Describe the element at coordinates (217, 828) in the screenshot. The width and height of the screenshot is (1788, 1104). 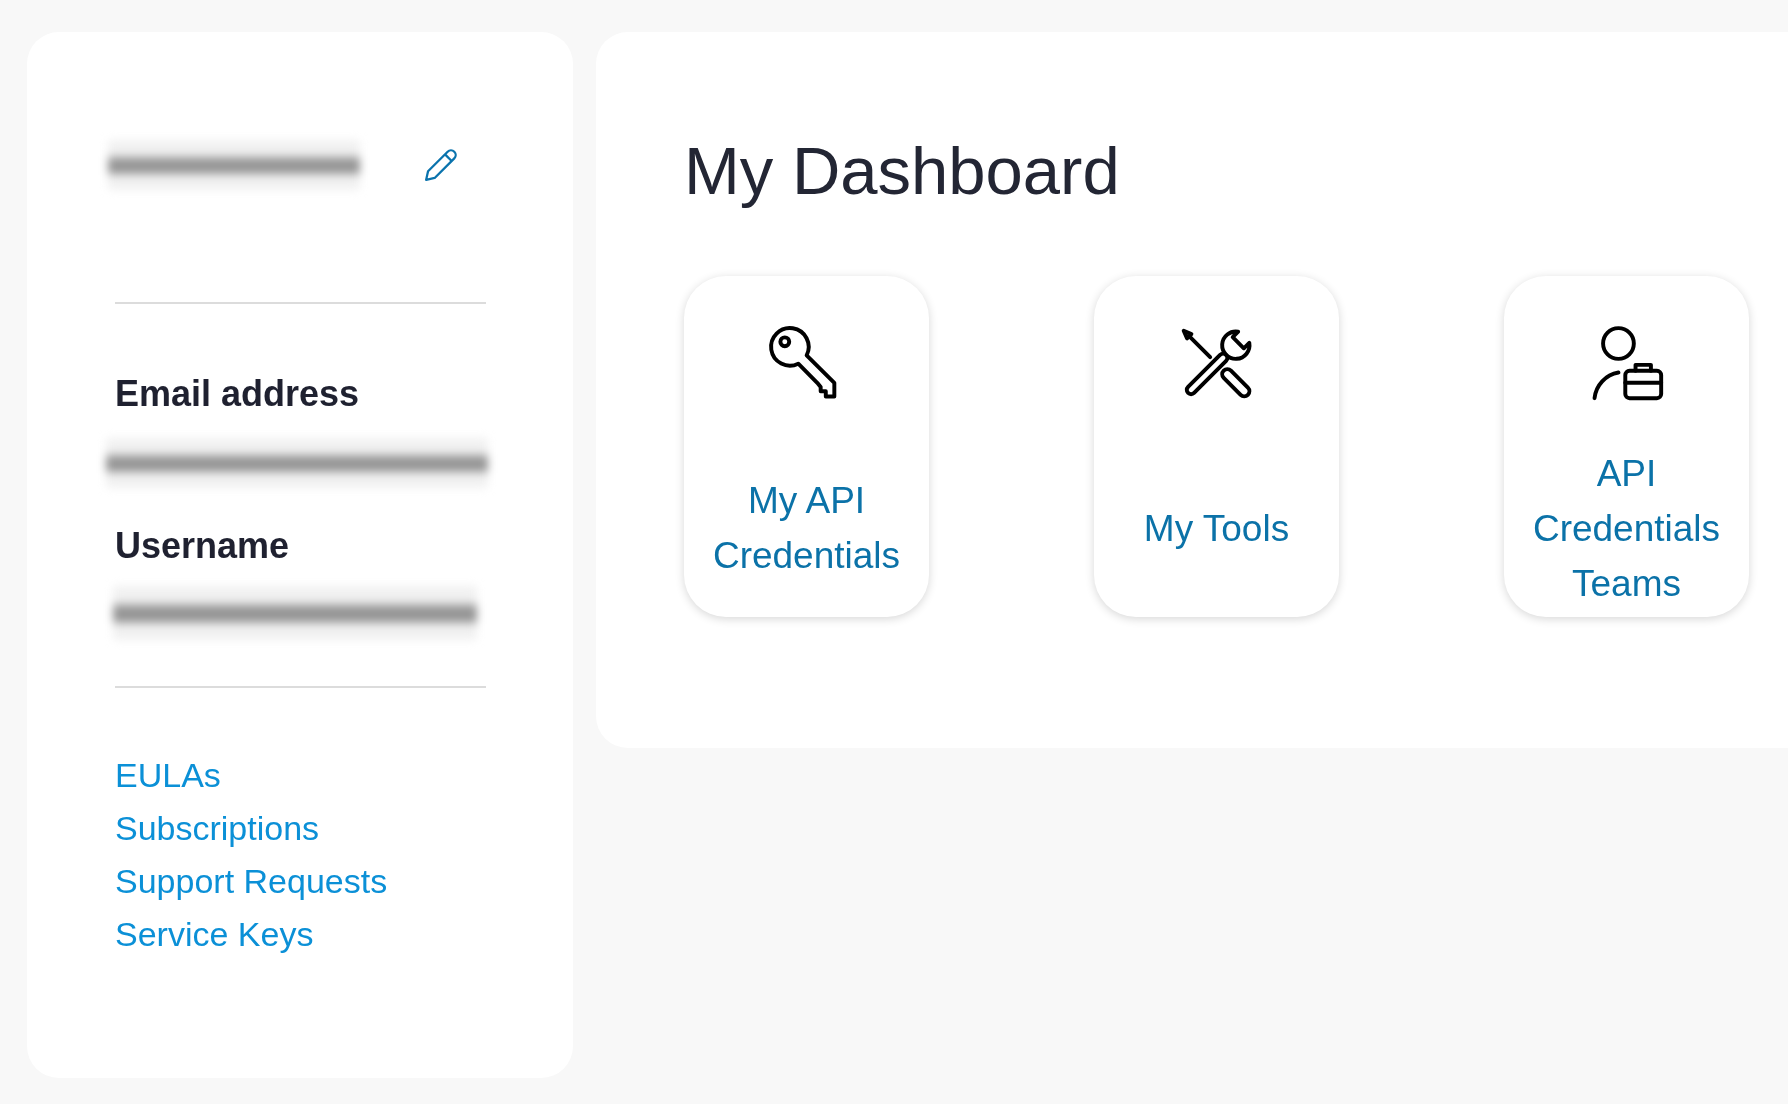
I see `profile-link: Subscriptions` at that location.